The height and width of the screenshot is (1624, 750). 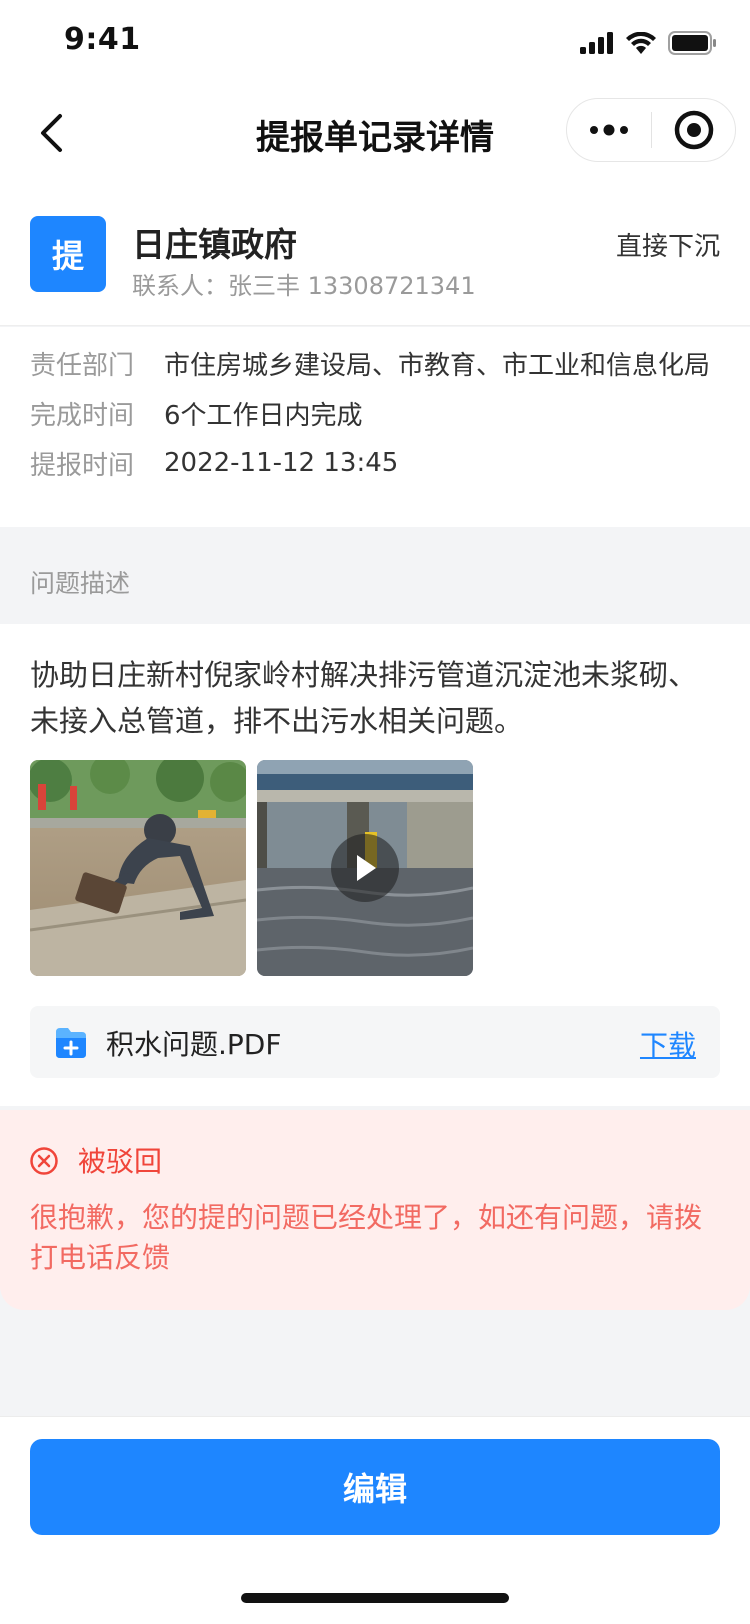 I want to click on report-header: 提 日庄镇政府 联系人：张三丰 13308721341 直接下沉, so click(x=375, y=252).